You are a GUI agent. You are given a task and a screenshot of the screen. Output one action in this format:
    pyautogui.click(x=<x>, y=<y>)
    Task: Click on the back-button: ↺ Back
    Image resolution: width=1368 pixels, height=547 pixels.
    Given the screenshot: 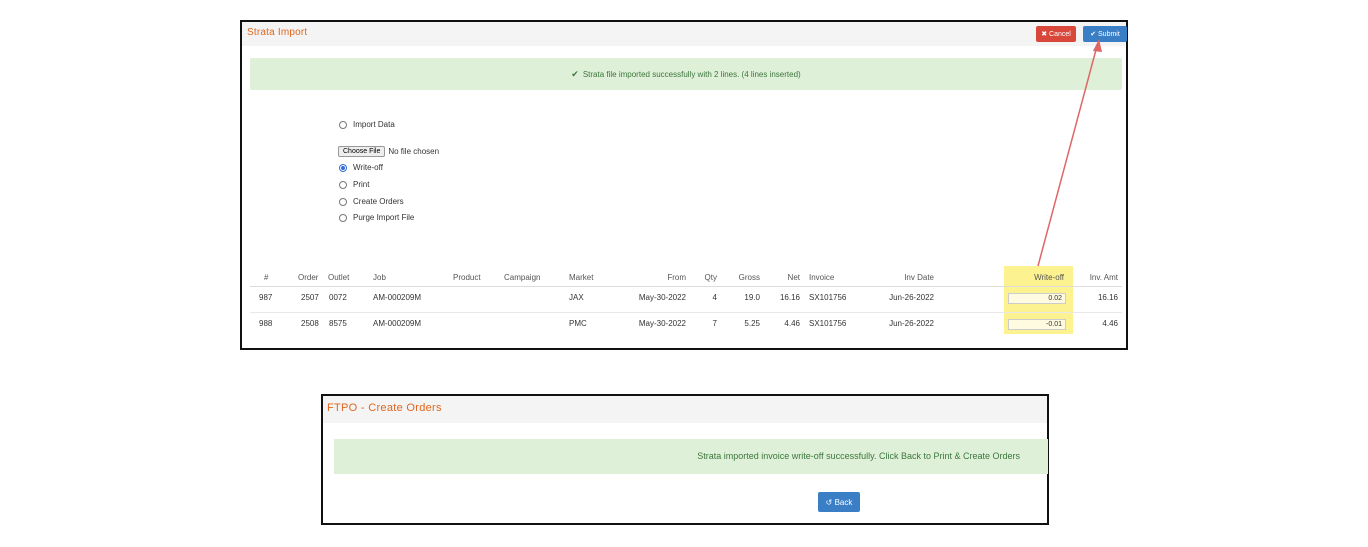 What is the action you would take?
    pyautogui.click(x=839, y=502)
    